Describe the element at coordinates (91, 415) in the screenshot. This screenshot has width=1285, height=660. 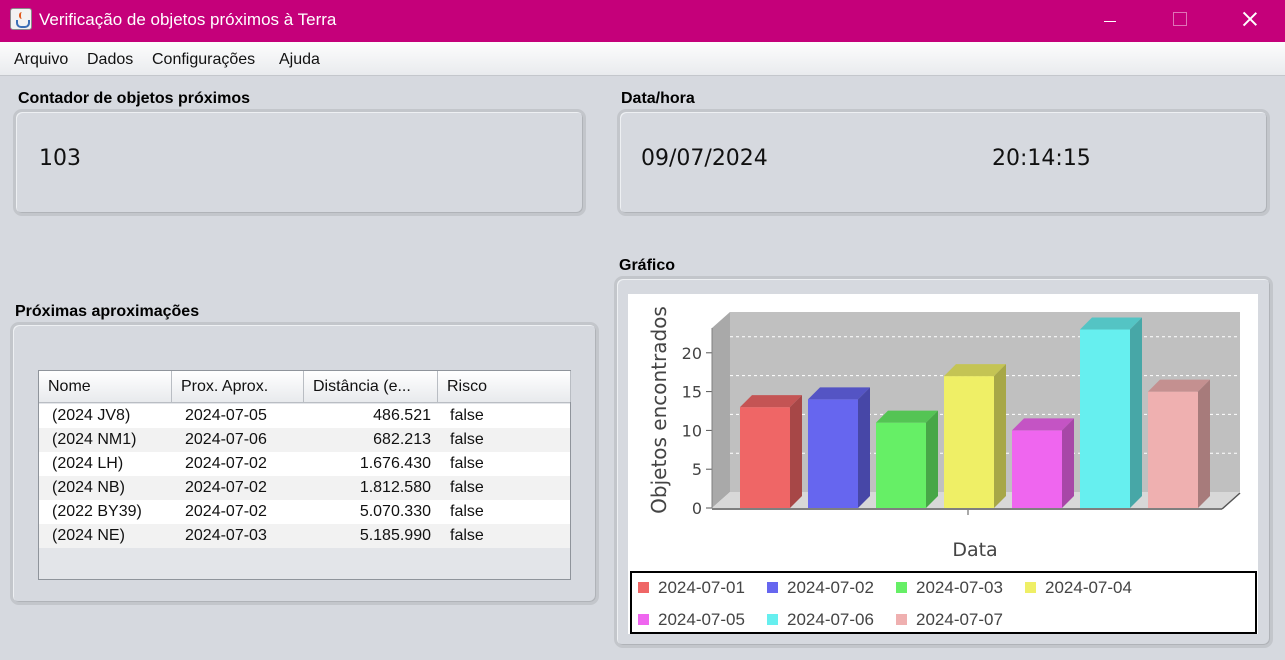
I see `cell-nome: (2024 JV8)` at that location.